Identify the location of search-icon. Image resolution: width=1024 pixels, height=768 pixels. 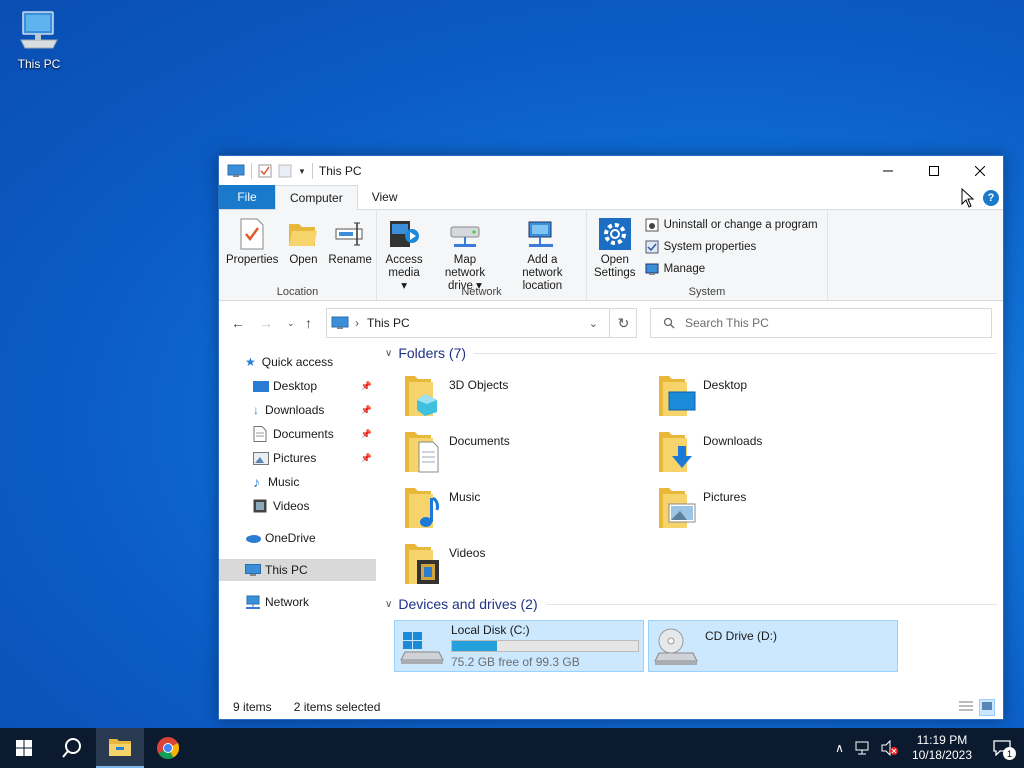
(71, 748).